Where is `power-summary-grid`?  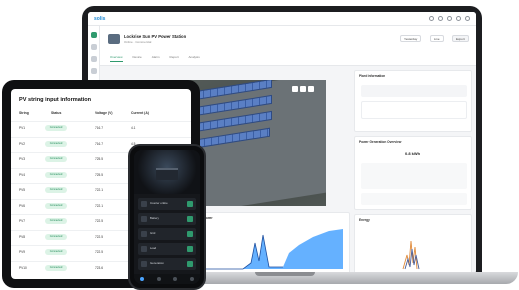 power-summary-grid is located at coordinates (414, 176).